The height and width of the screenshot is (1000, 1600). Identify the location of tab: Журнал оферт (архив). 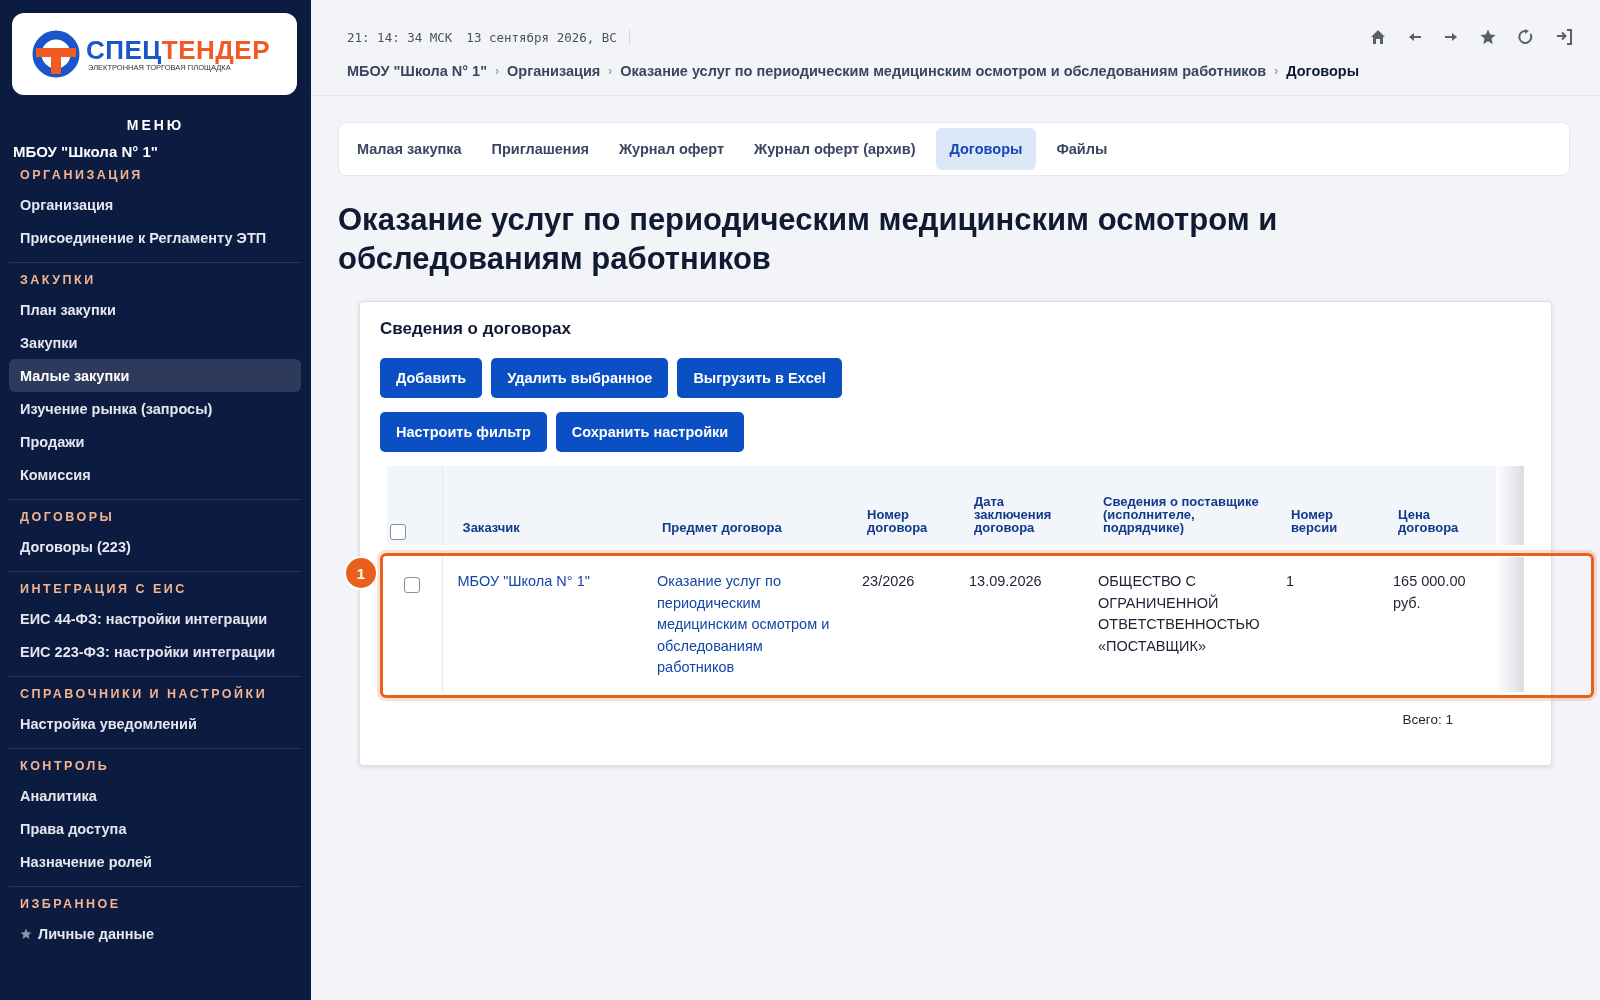
(835, 149).